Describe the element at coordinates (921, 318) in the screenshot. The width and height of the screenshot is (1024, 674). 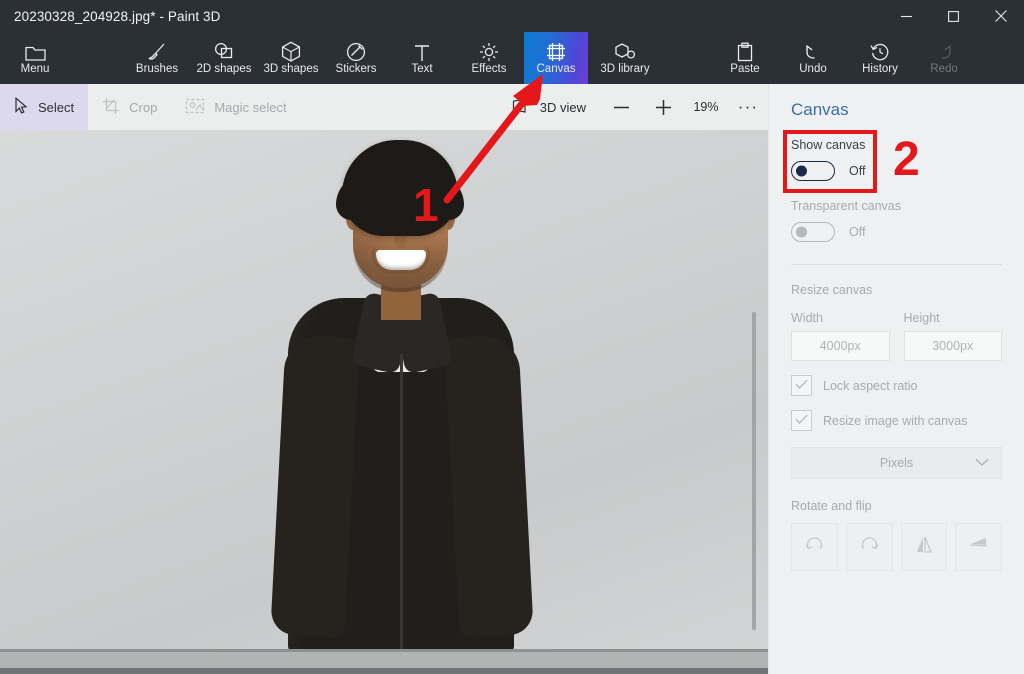
I see `height-label: Height` at that location.